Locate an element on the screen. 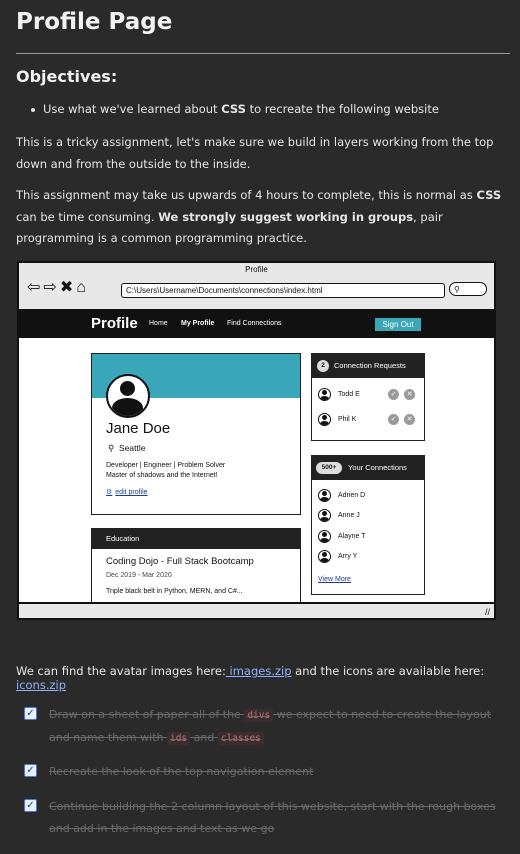 This screenshot has height=854, width=520. magnifier-icon: ⚲ is located at coordinates (468, 289).